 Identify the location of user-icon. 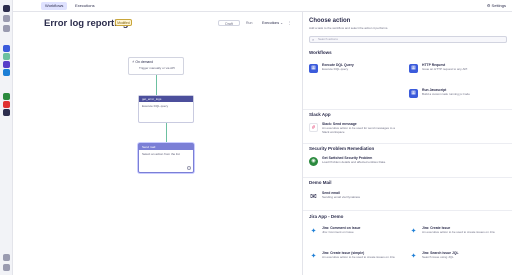
(6, 267).